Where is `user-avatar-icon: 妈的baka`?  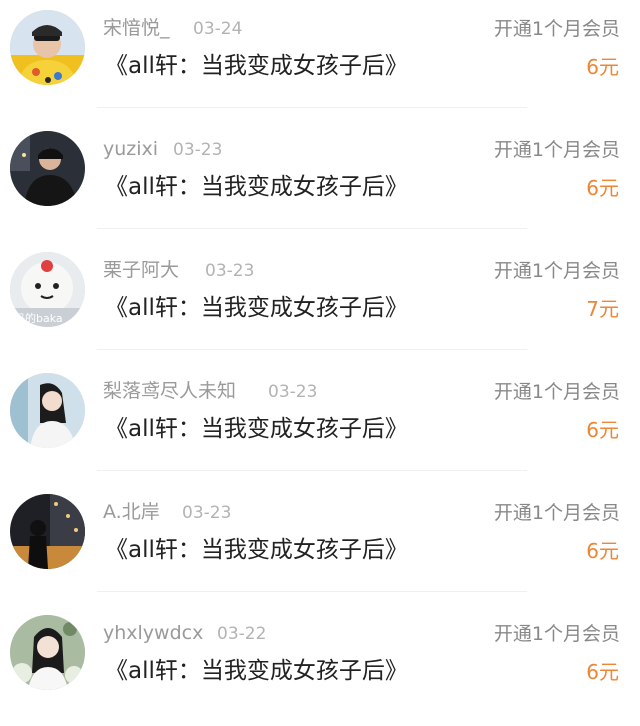
user-avatar-icon: 妈的baka is located at coordinates (47, 289).